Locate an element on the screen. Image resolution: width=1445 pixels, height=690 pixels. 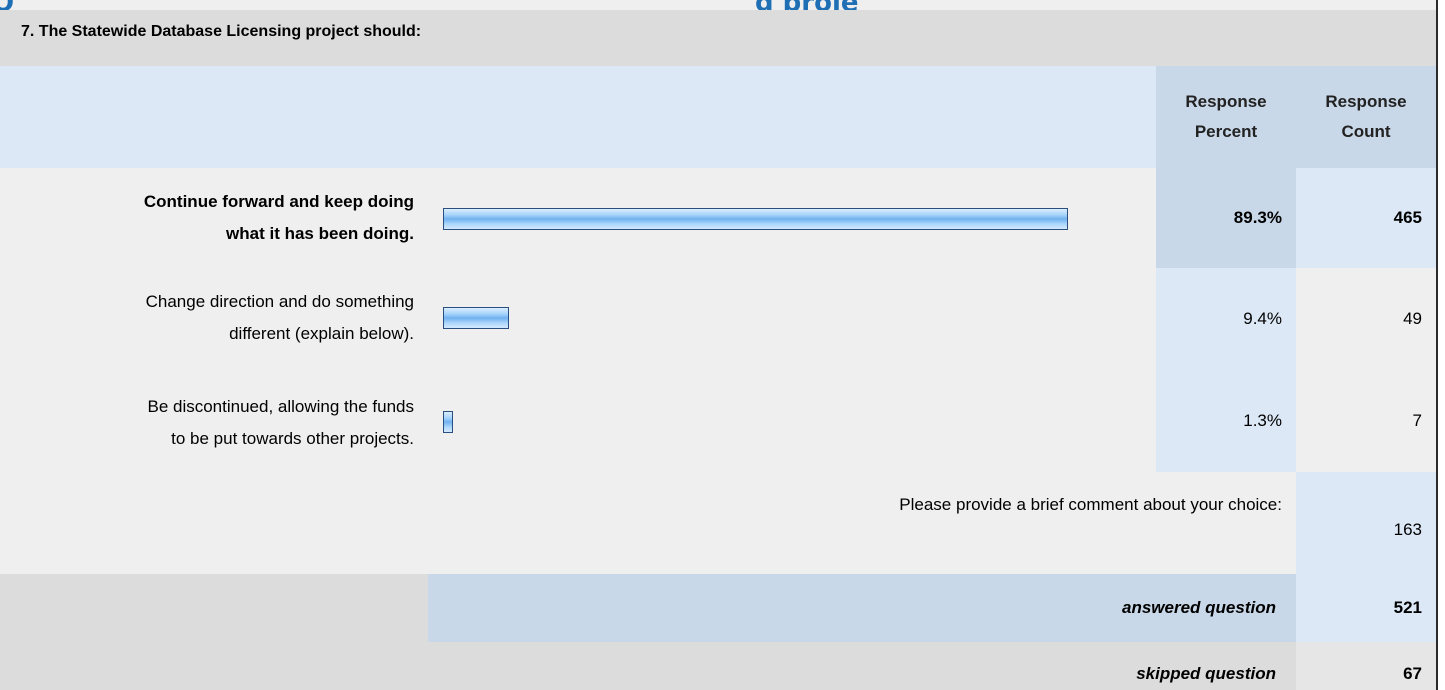
response-count-header: Response Count is located at coordinates (1366, 117).